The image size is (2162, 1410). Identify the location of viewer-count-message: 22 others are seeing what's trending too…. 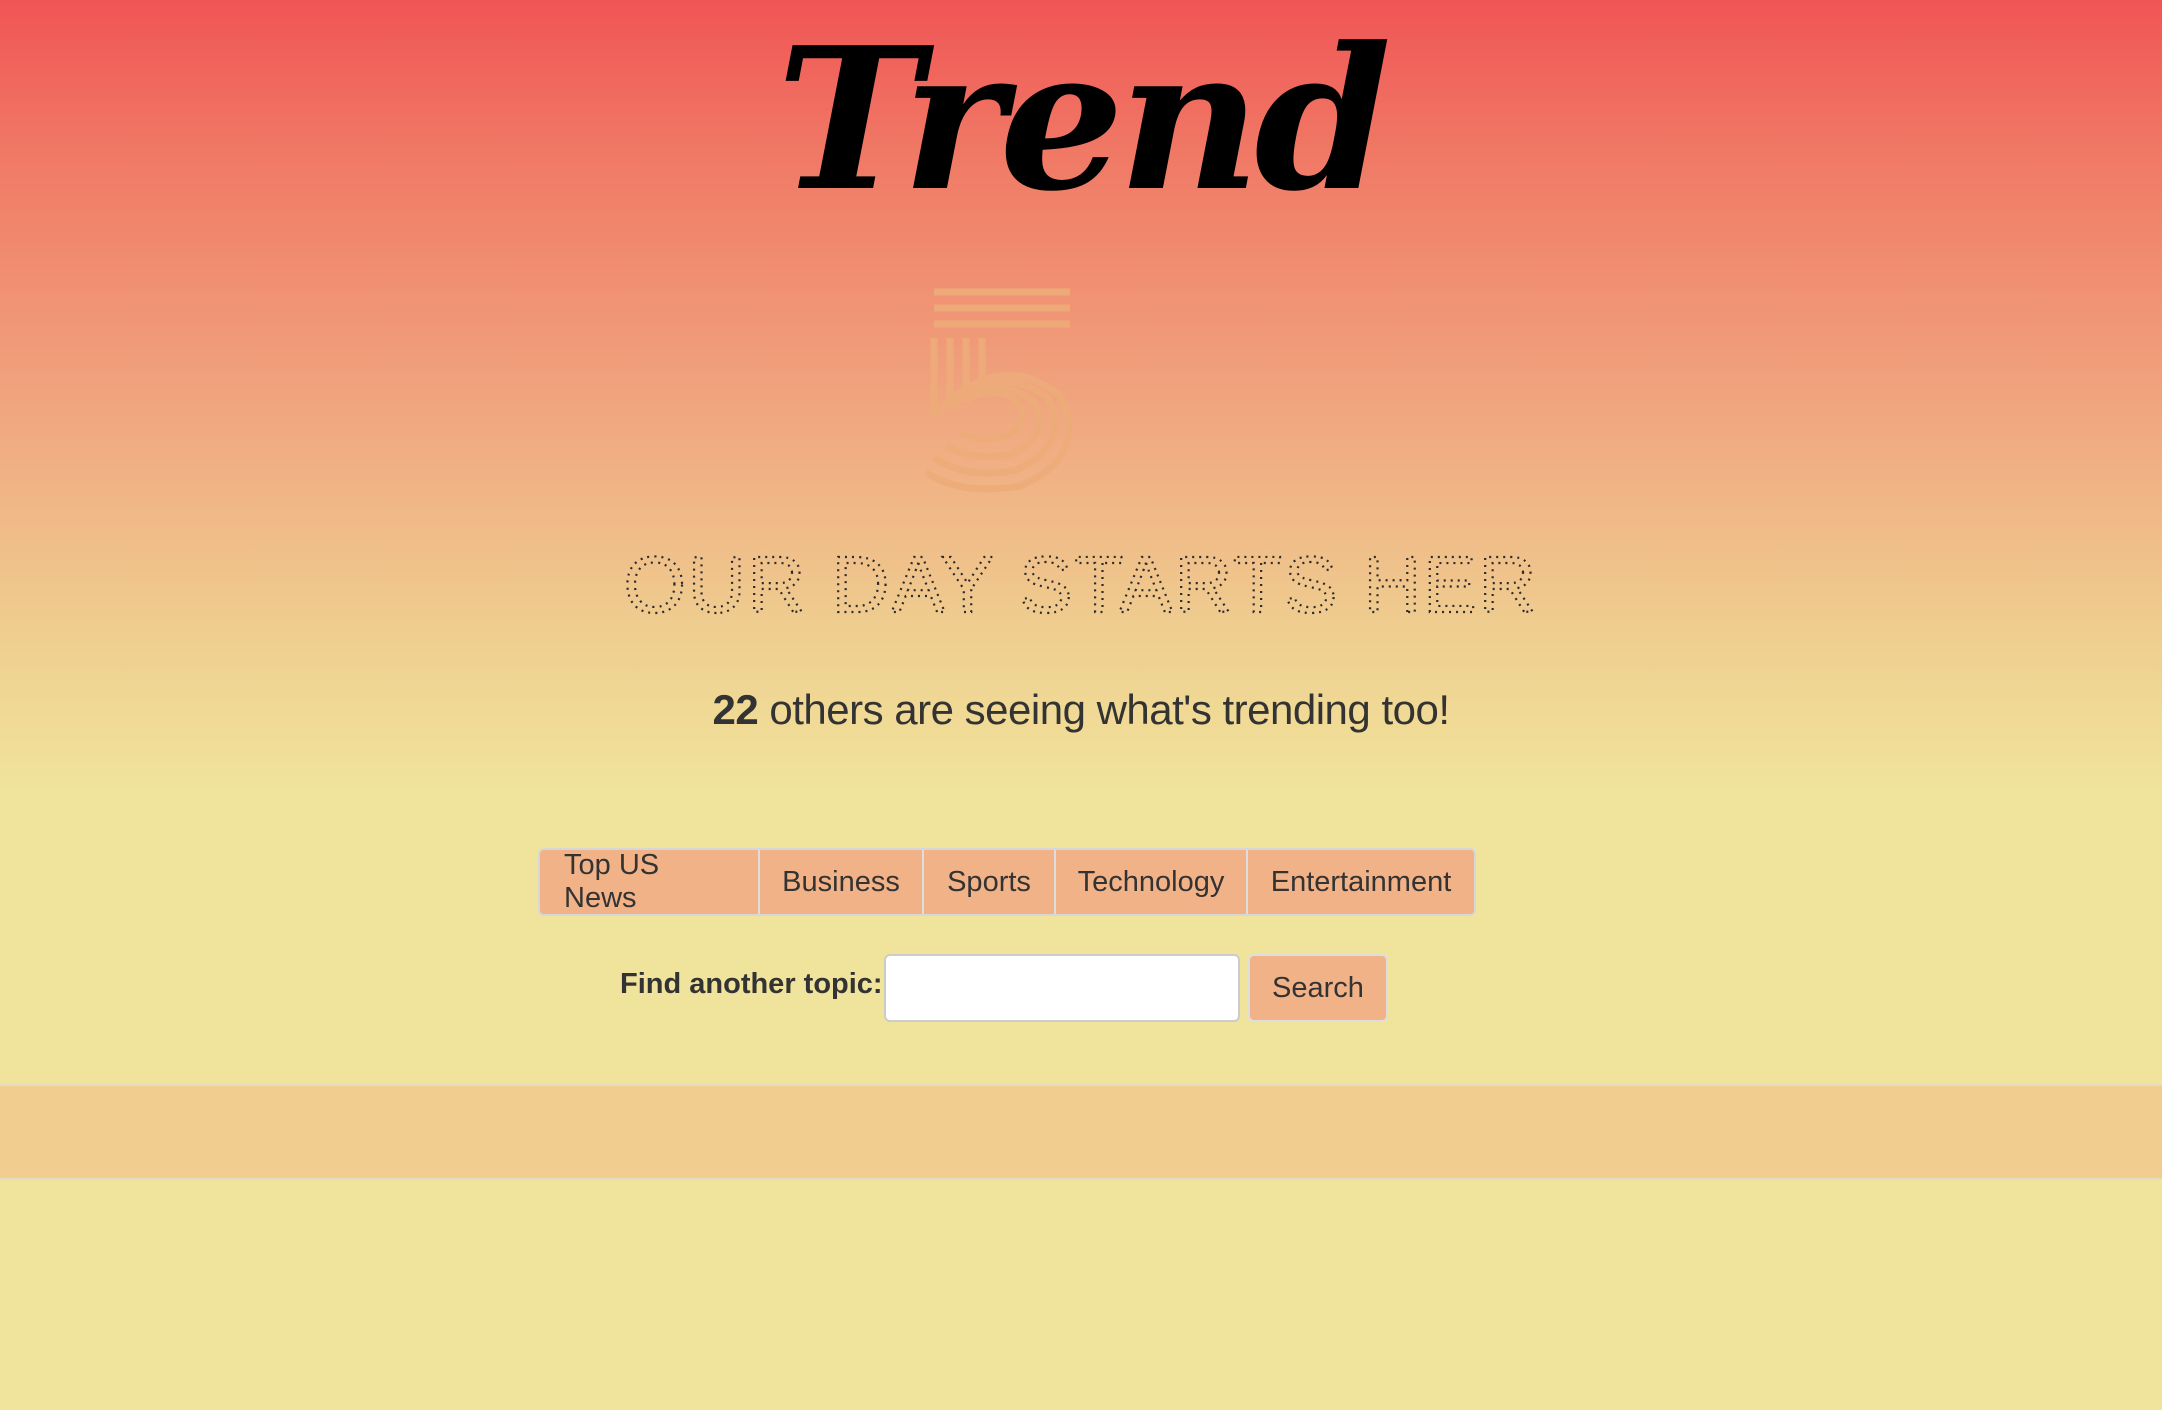
(1081, 710).